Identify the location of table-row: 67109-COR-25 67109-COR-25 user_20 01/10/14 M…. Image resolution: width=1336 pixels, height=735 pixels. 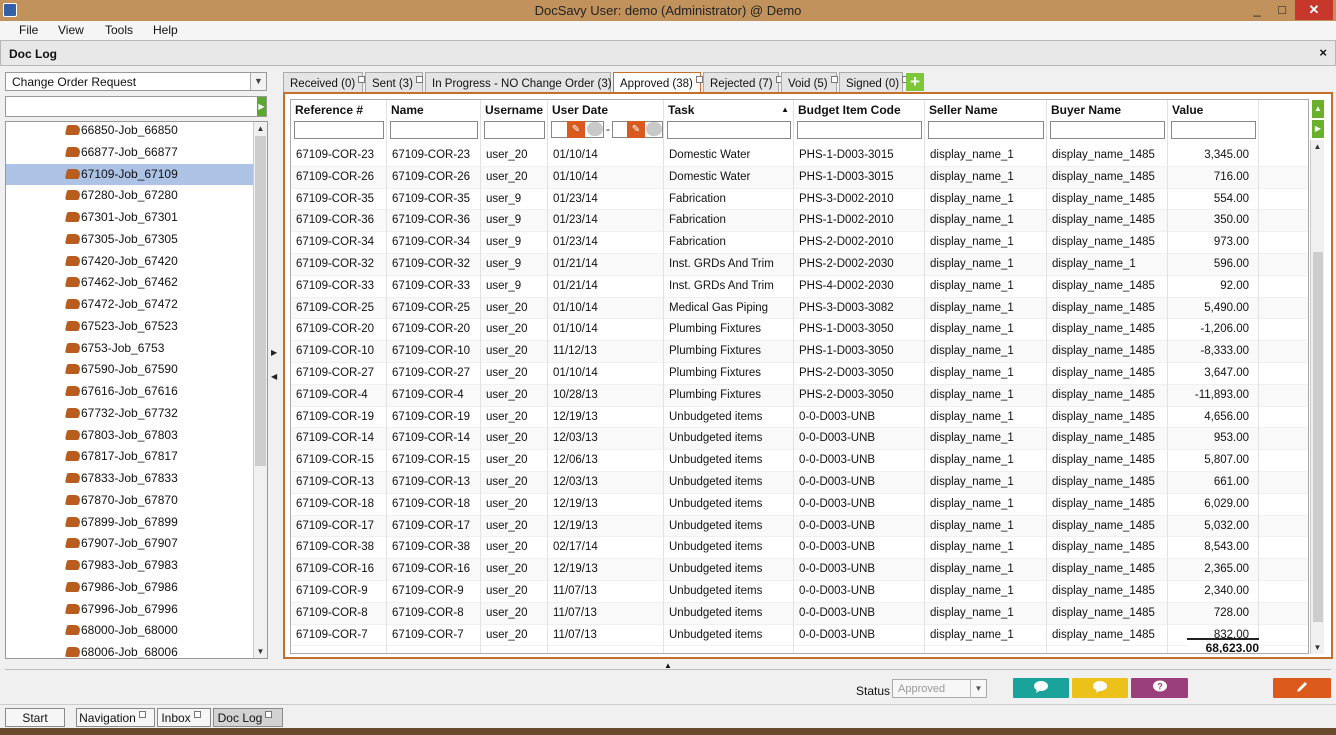
(799, 308).